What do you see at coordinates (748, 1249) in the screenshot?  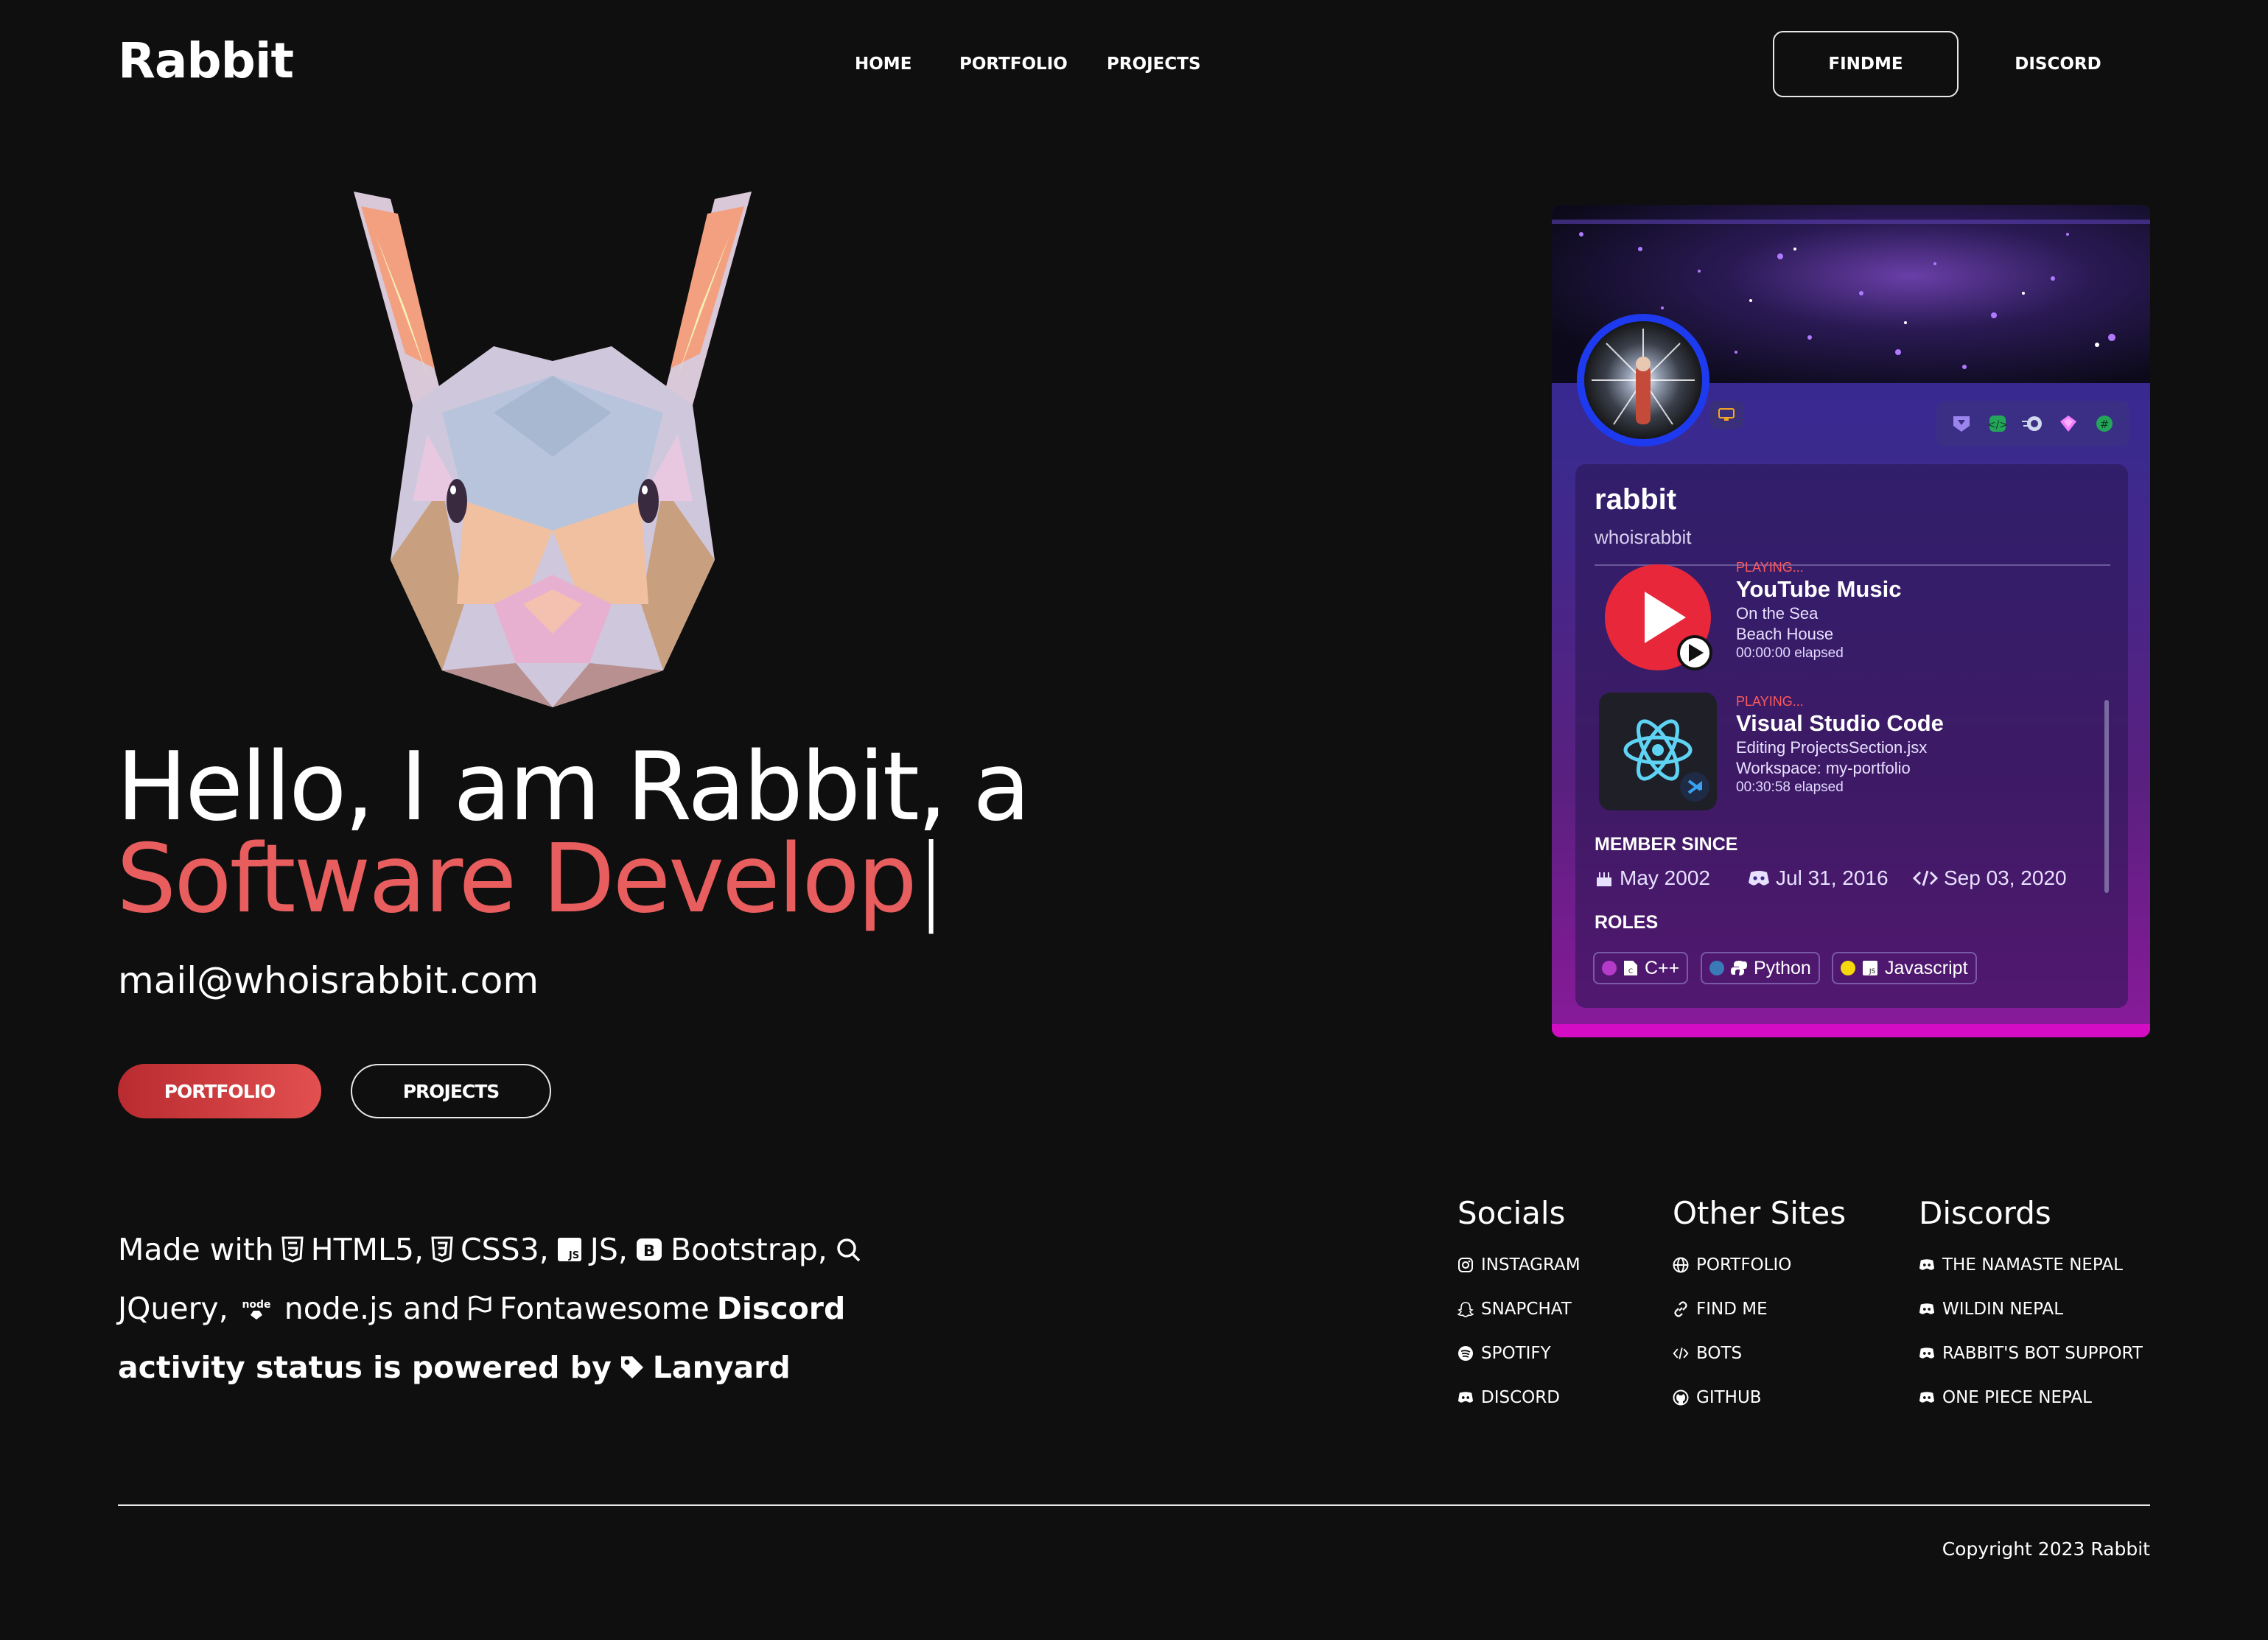 I see `bootstrap-text: Bootstrap,` at bounding box center [748, 1249].